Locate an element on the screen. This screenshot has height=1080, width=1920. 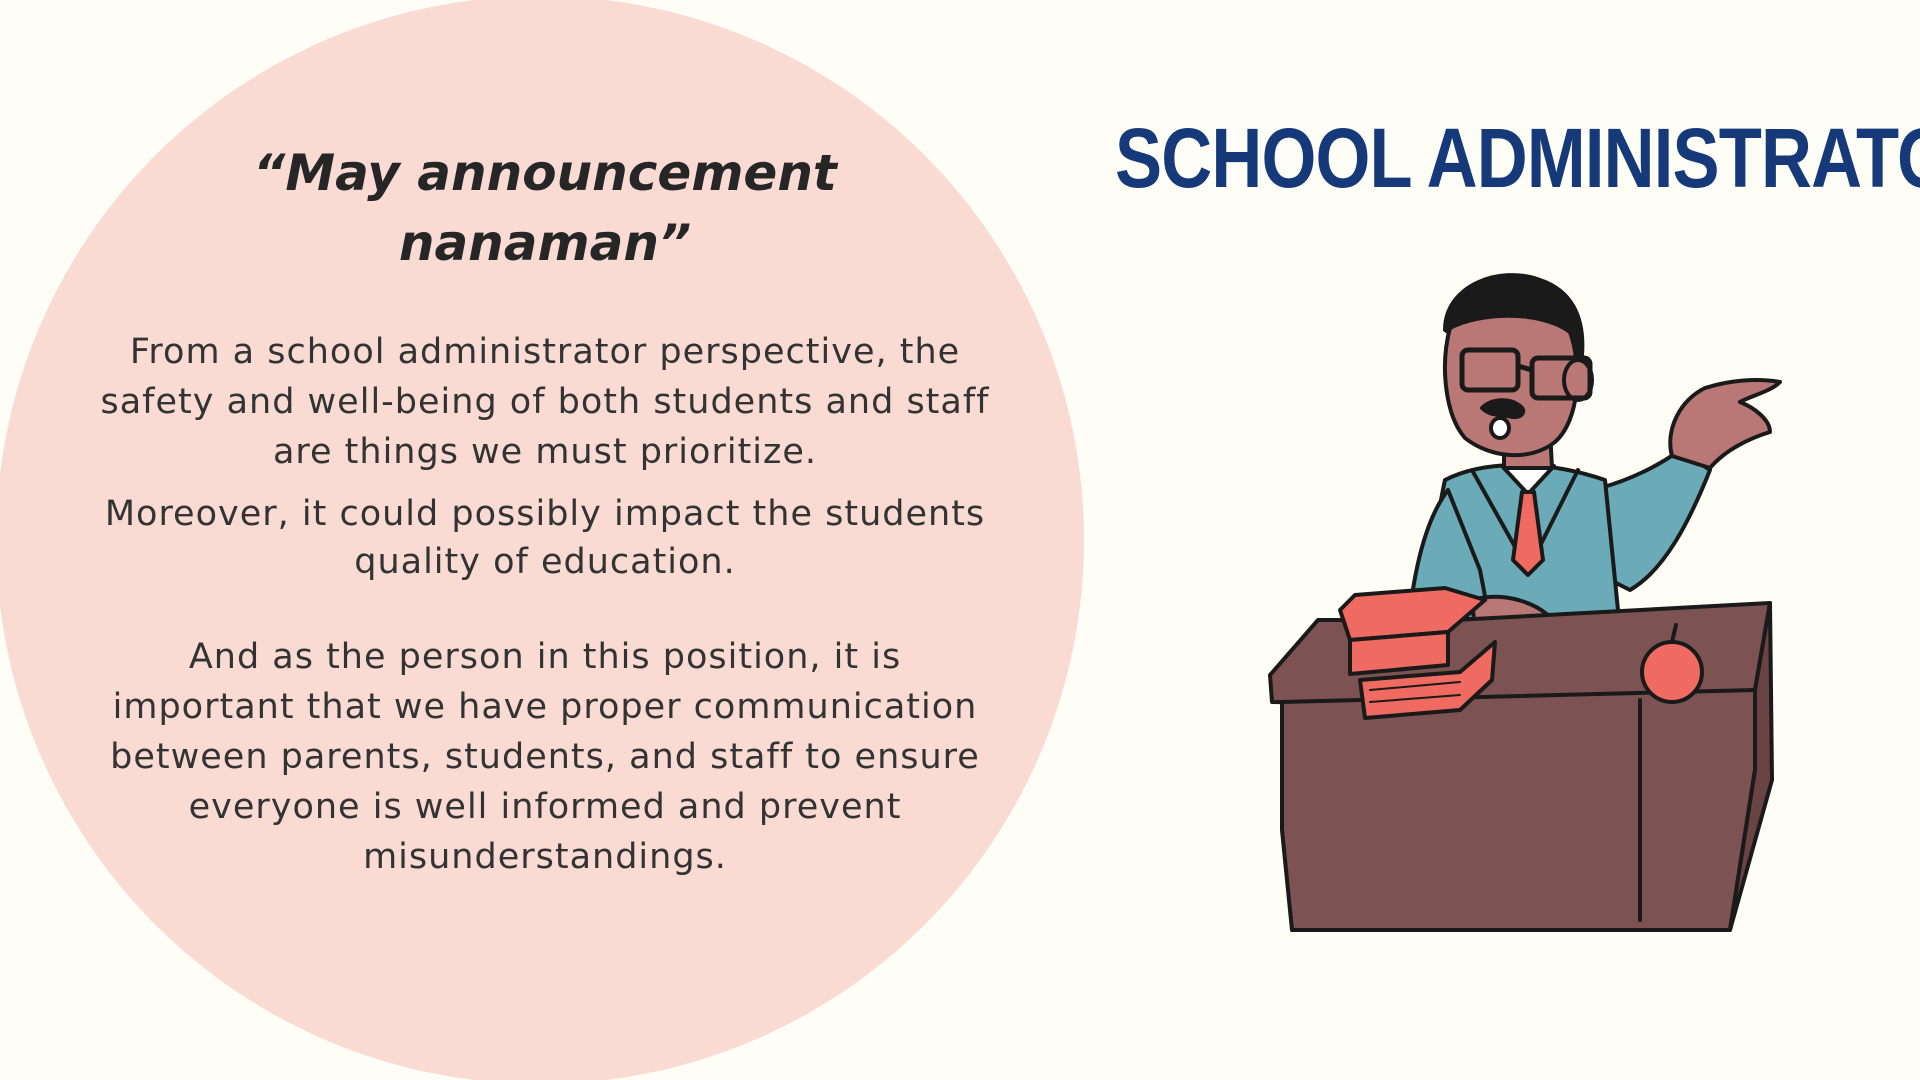
book-top-cover is located at coordinates (1399, 653).